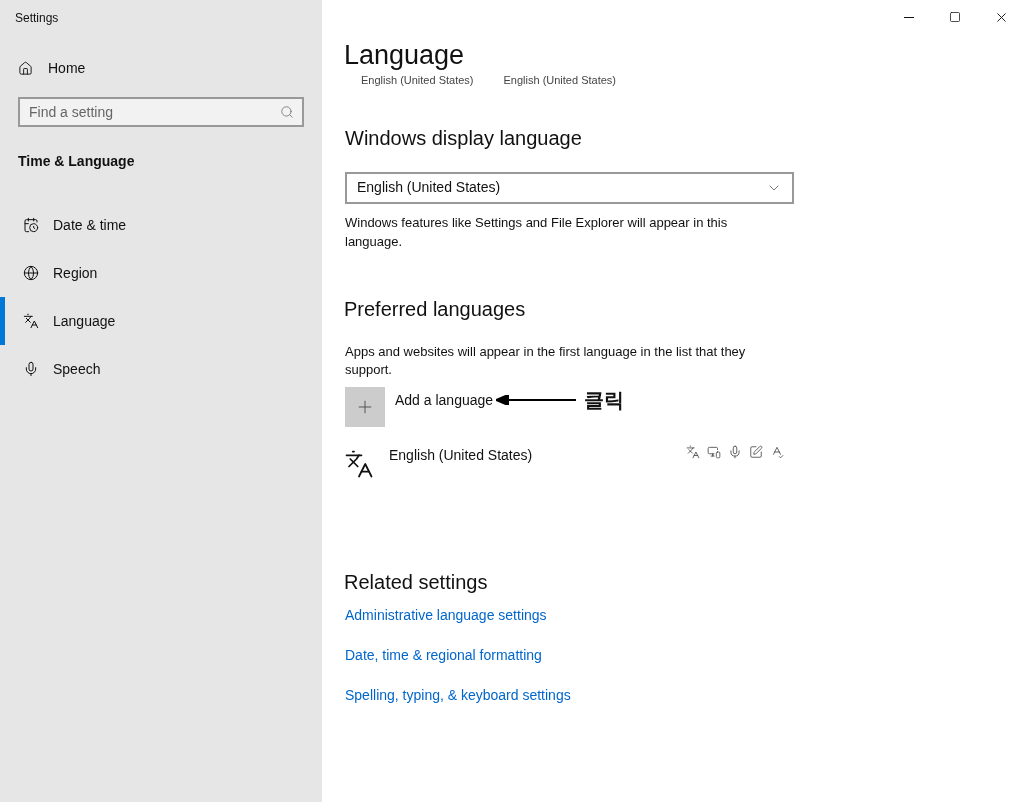 The width and height of the screenshot is (1024, 802). I want to click on nav-item: Region, so click(161, 273).